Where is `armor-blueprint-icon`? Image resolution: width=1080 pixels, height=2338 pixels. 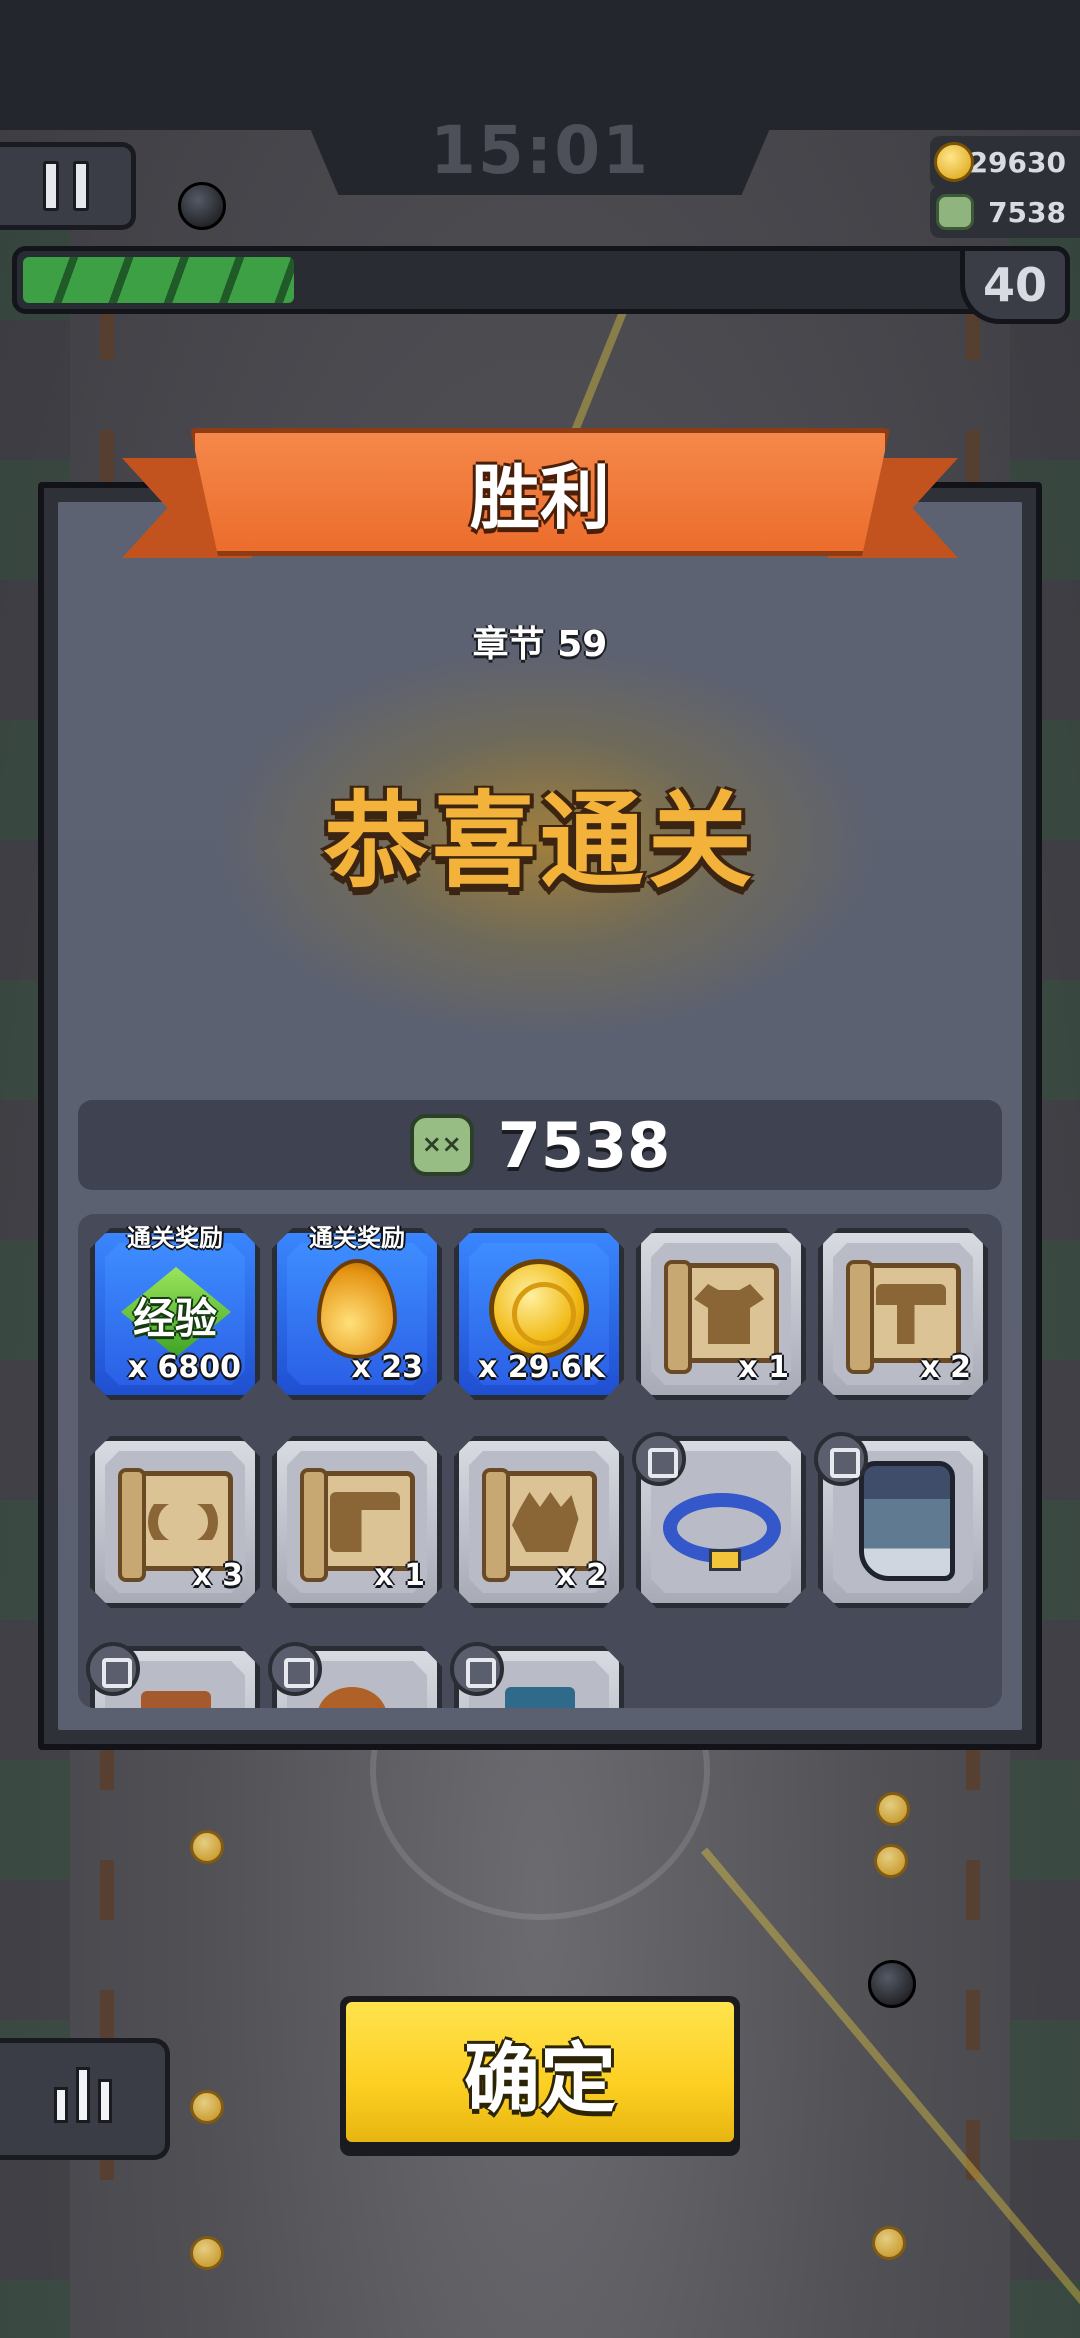
armor-blueprint-icon is located at coordinates (721, 1317).